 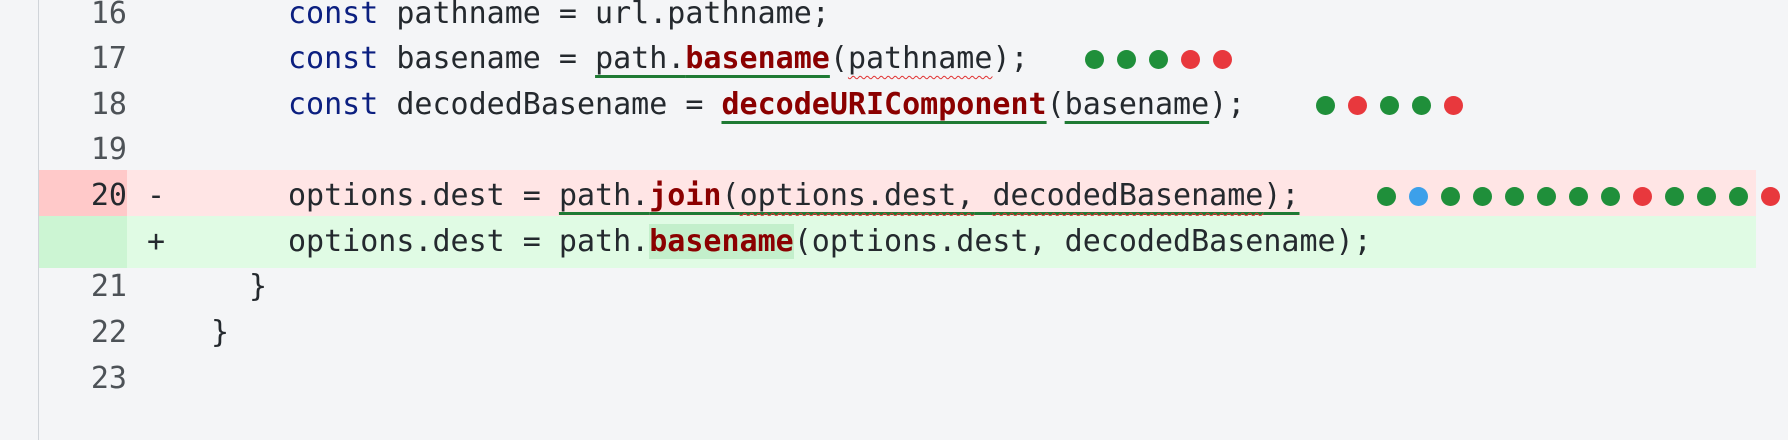 What do you see at coordinates (897, 379) in the screenshot?
I see `code-line-23: 23` at bounding box center [897, 379].